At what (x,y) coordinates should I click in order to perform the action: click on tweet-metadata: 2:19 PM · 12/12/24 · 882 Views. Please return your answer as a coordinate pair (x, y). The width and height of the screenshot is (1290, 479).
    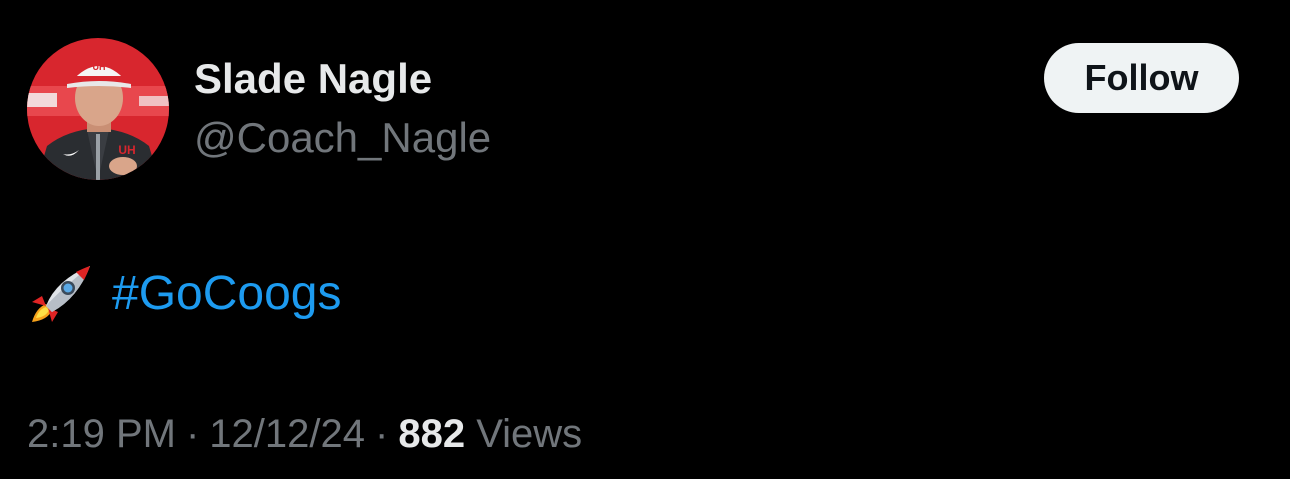
    Looking at the image, I should click on (304, 434).